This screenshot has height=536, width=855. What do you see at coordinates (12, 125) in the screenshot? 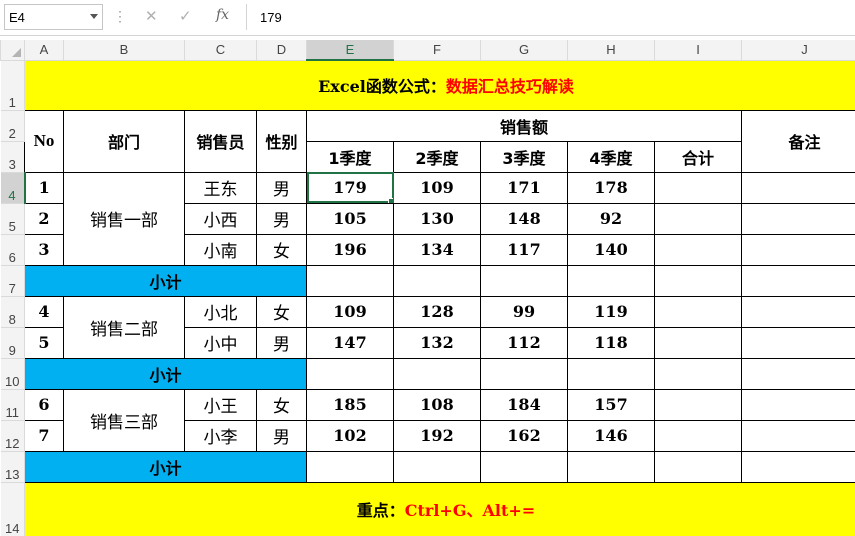
I see `row-header-2: 2` at bounding box center [12, 125].